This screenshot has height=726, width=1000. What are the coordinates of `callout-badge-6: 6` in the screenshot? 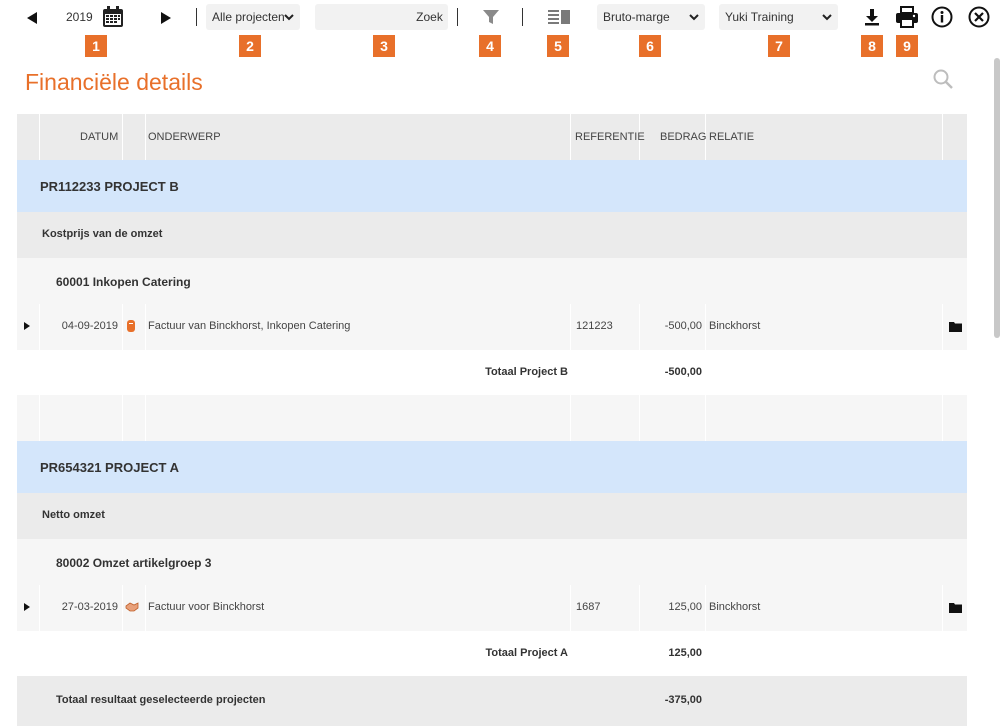 It's located at (650, 46).